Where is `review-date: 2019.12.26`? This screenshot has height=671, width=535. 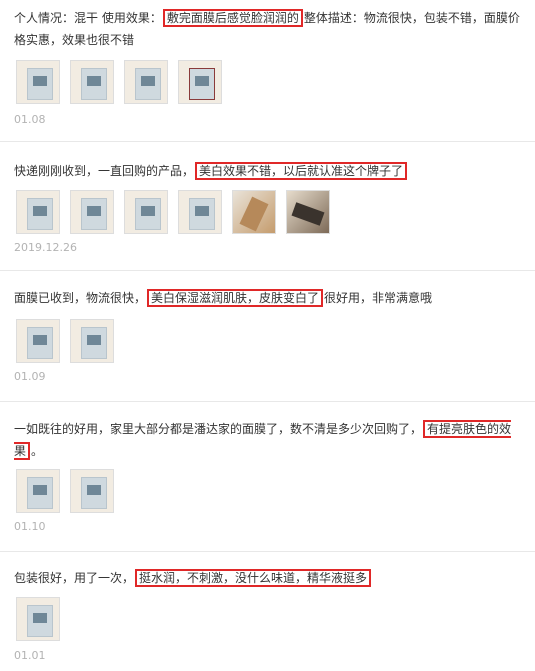 review-date: 2019.12.26 is located at coordinates (45, 247).